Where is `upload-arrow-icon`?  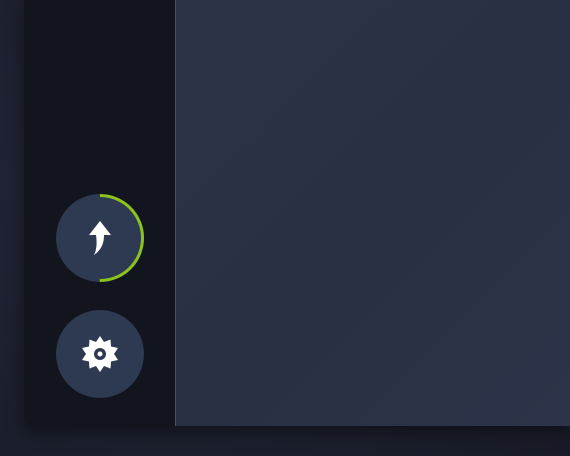 upload-arrow-icon is located at coordinates (100, 238).